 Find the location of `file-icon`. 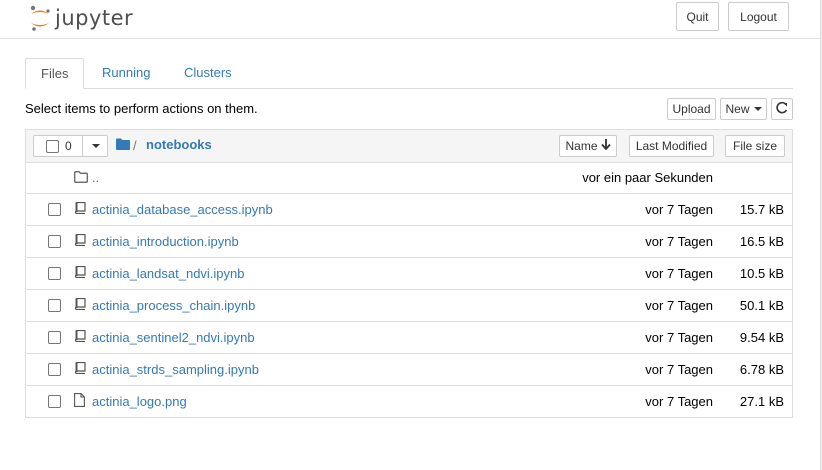

file-icon is located at coordinates (79, 401).